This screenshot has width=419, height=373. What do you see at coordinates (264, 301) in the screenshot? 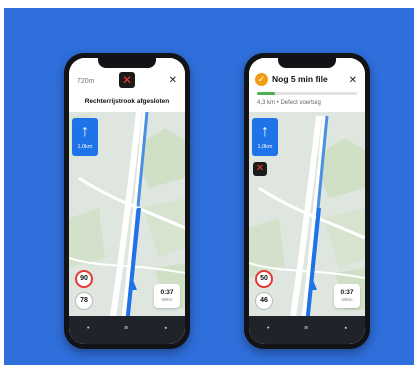
I see `current-speed: 46` at bounding box center [264, 301].